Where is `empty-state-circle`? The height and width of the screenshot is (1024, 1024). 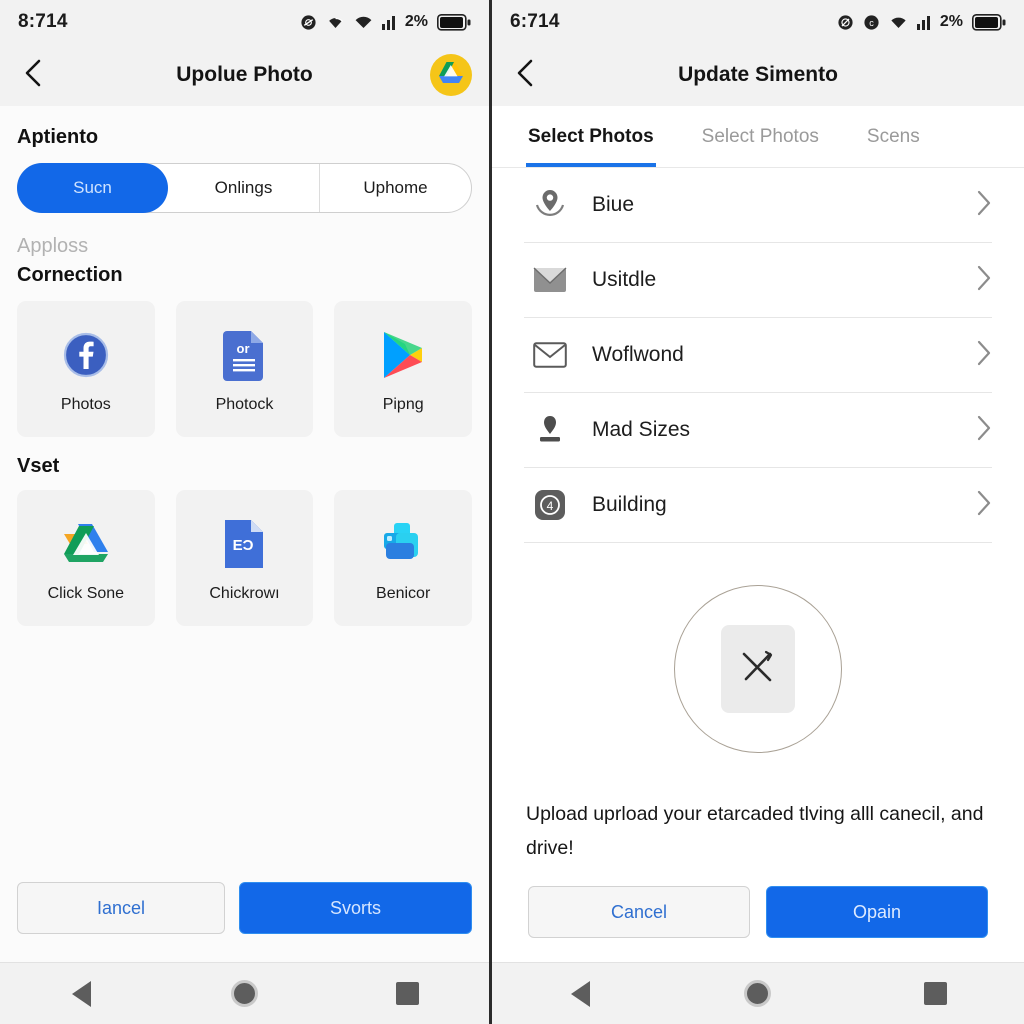
empty-state-circle is located at coordinates (758, 669).